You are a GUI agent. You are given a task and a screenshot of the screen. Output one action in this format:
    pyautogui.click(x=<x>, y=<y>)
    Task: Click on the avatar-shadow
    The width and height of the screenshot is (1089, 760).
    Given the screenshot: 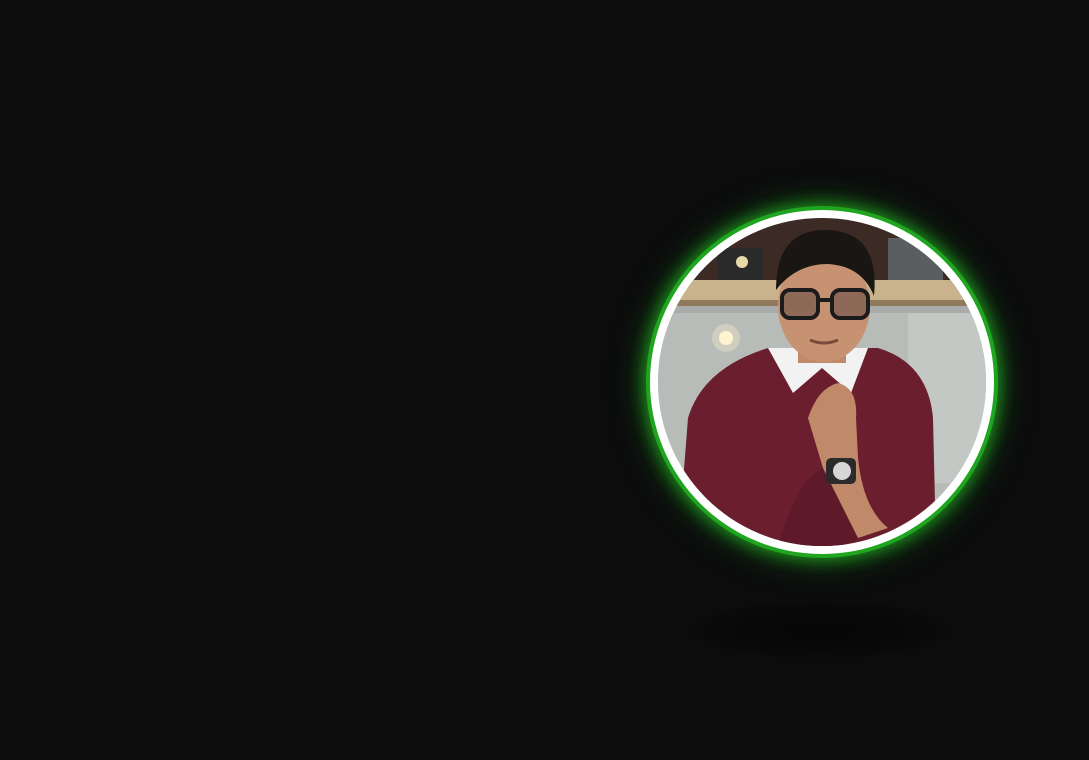 What is the action you would take?
    pyautogui.click(x=820, y=630)
    